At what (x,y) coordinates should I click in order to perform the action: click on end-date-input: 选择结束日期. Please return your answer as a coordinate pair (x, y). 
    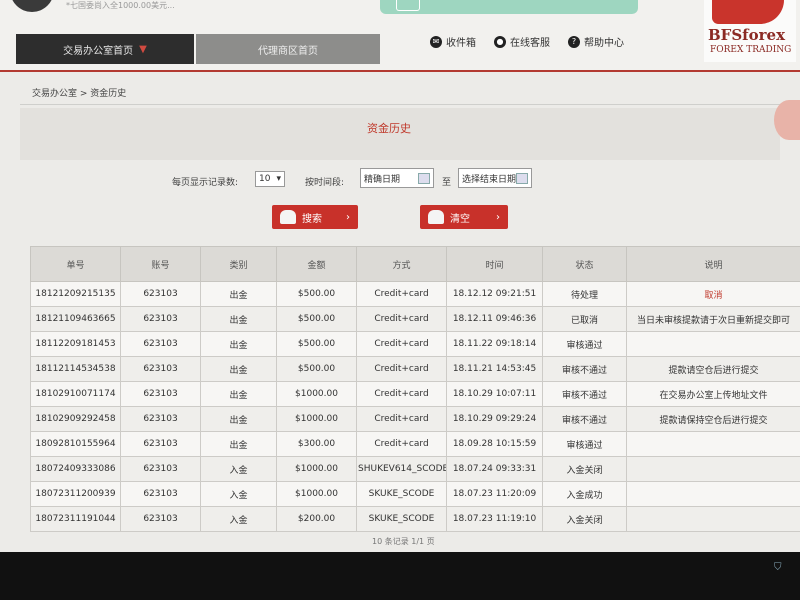
    Looking at the image, I should click on (495, 178).